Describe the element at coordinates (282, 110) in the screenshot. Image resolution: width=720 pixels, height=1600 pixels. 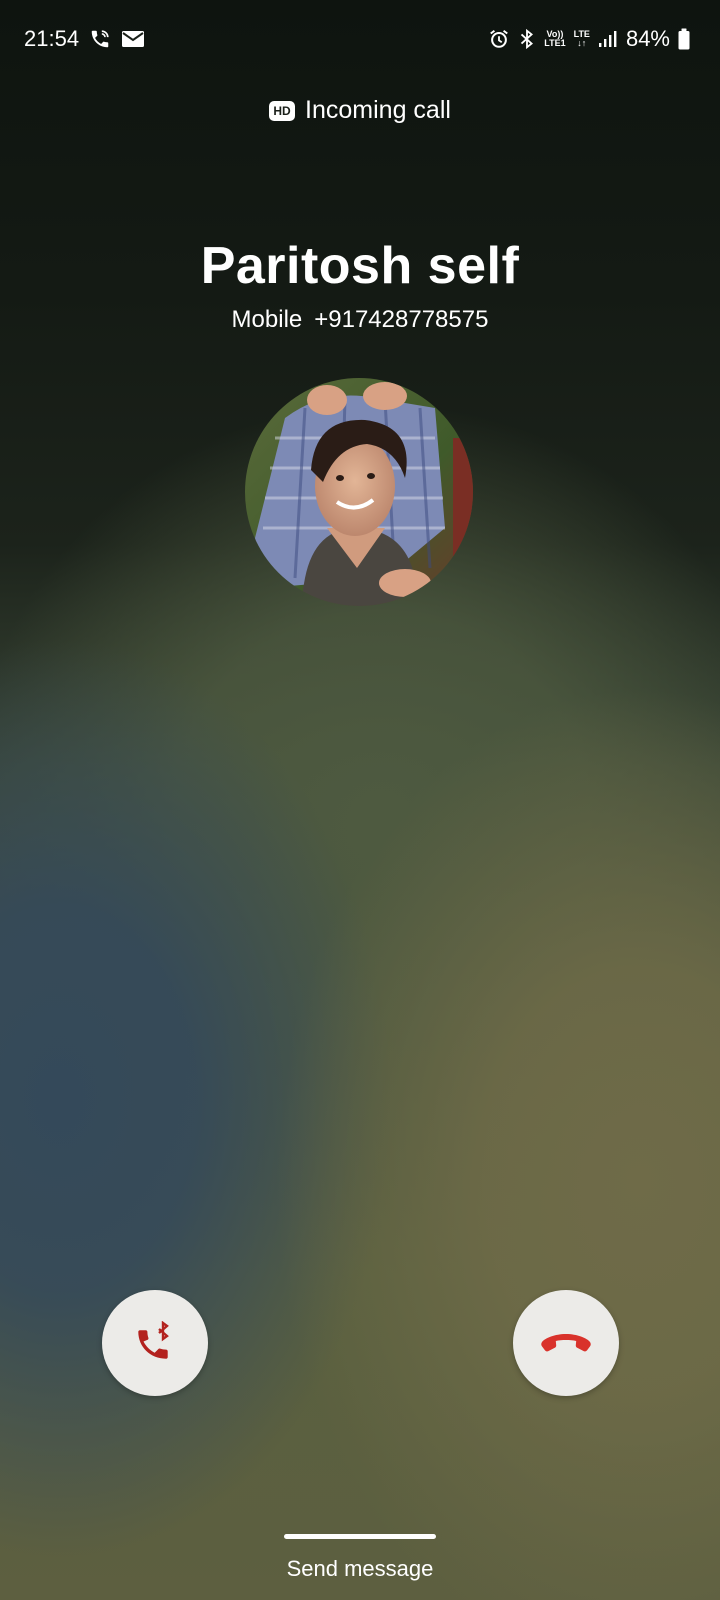
I see `hd-voice-badge: HD` at that location.